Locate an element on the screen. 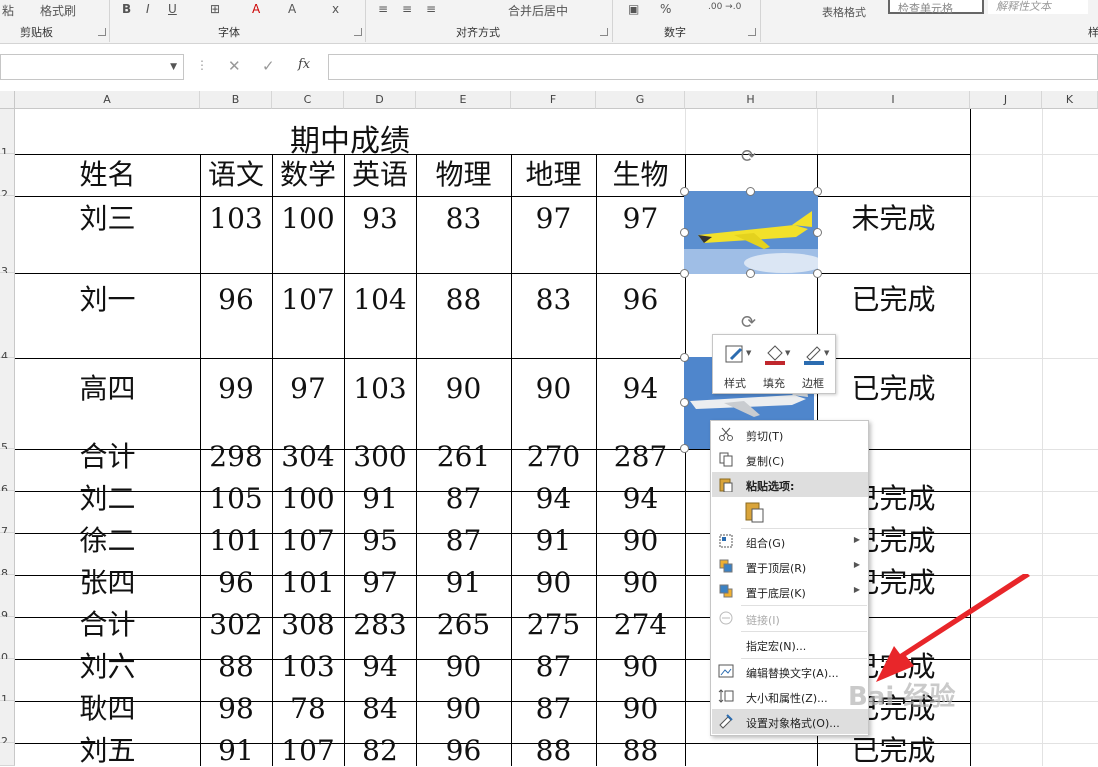 This screenshot has height=767, width=1098. col-header-h: H is located at coordinates (751, 100).